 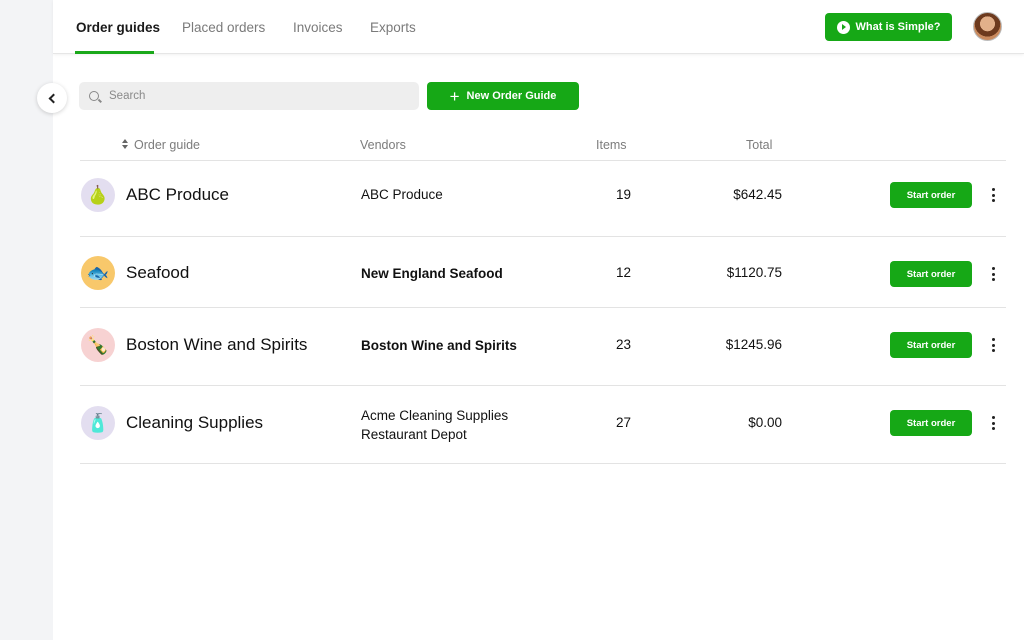 What do you see at coordinates (987, 26) in the screenshot?
I see `user-avatar` at bounding box center [987, 26].